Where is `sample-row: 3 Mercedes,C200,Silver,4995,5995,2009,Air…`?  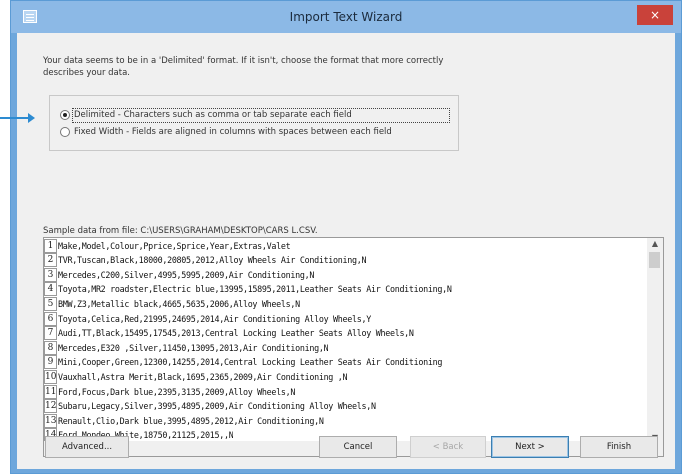
sample-row: 3 Mercedes,C200,Silver,4995,5995,2009,Air… is located at coordinates (179, 274).